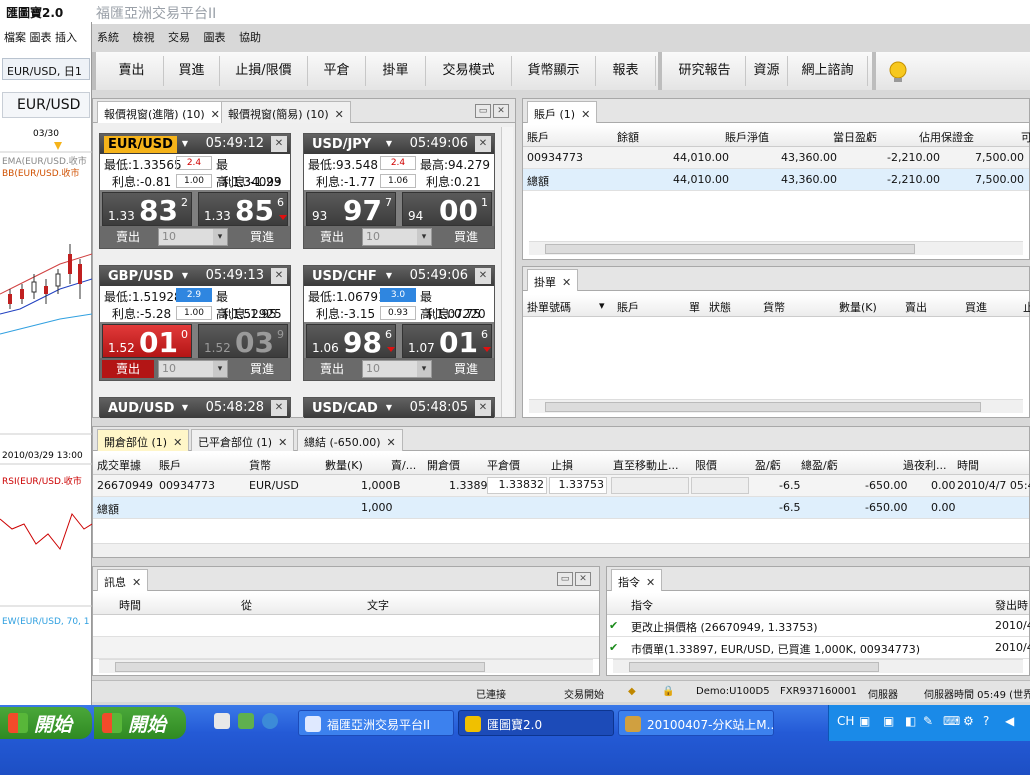  I want to click on entry-order-button: 掛單, so click(396, 71).